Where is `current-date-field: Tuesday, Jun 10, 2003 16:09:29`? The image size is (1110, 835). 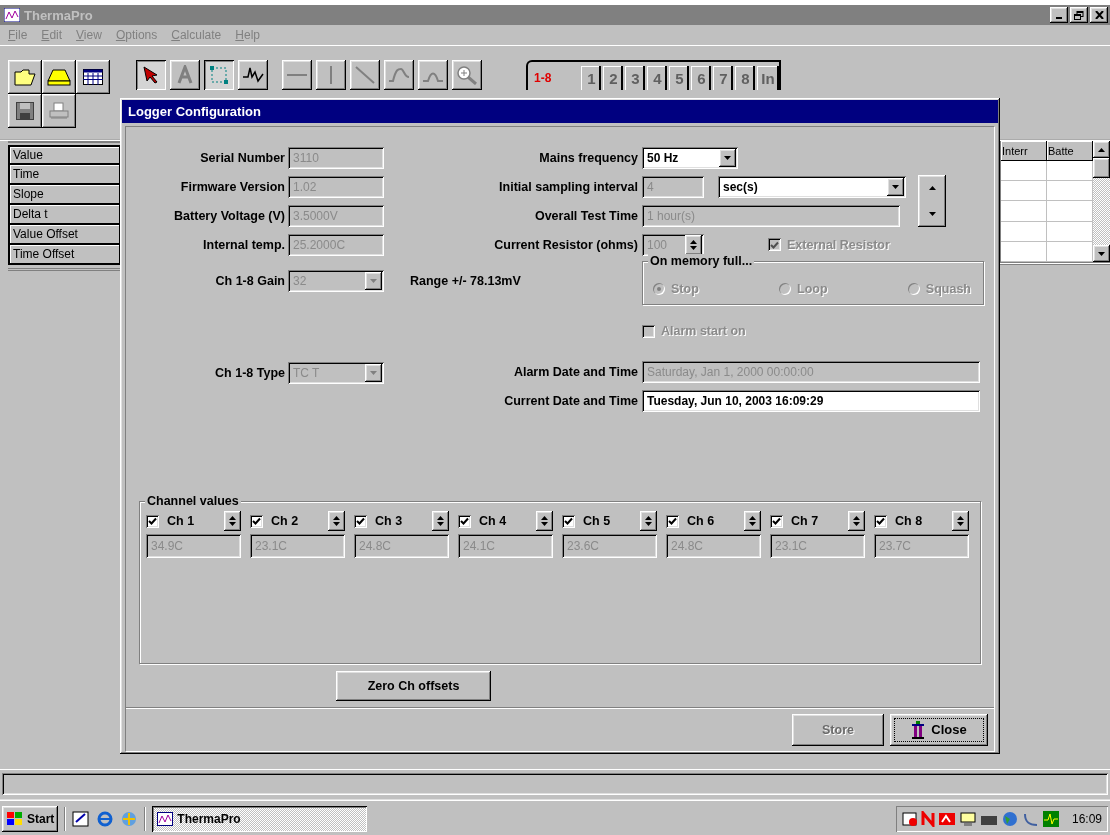 current-date-field: Tuesday, Jun 10, 2003 16:09:29 is located at coordinates (811, 401).